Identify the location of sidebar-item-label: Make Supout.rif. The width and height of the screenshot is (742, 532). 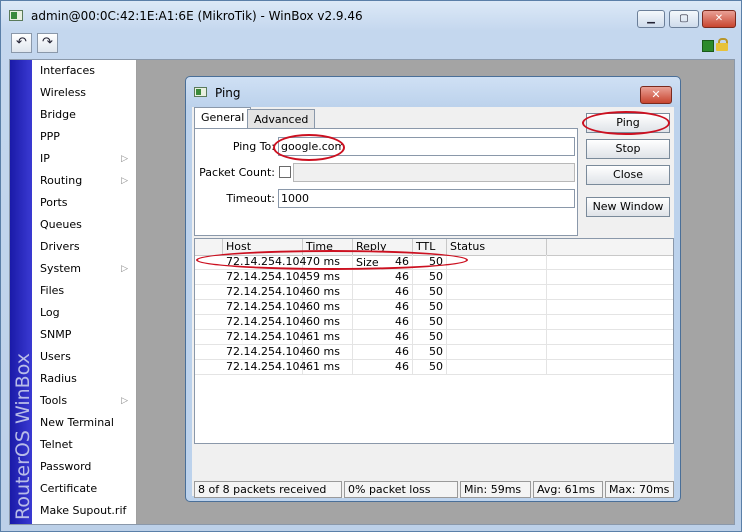
(83, 510).